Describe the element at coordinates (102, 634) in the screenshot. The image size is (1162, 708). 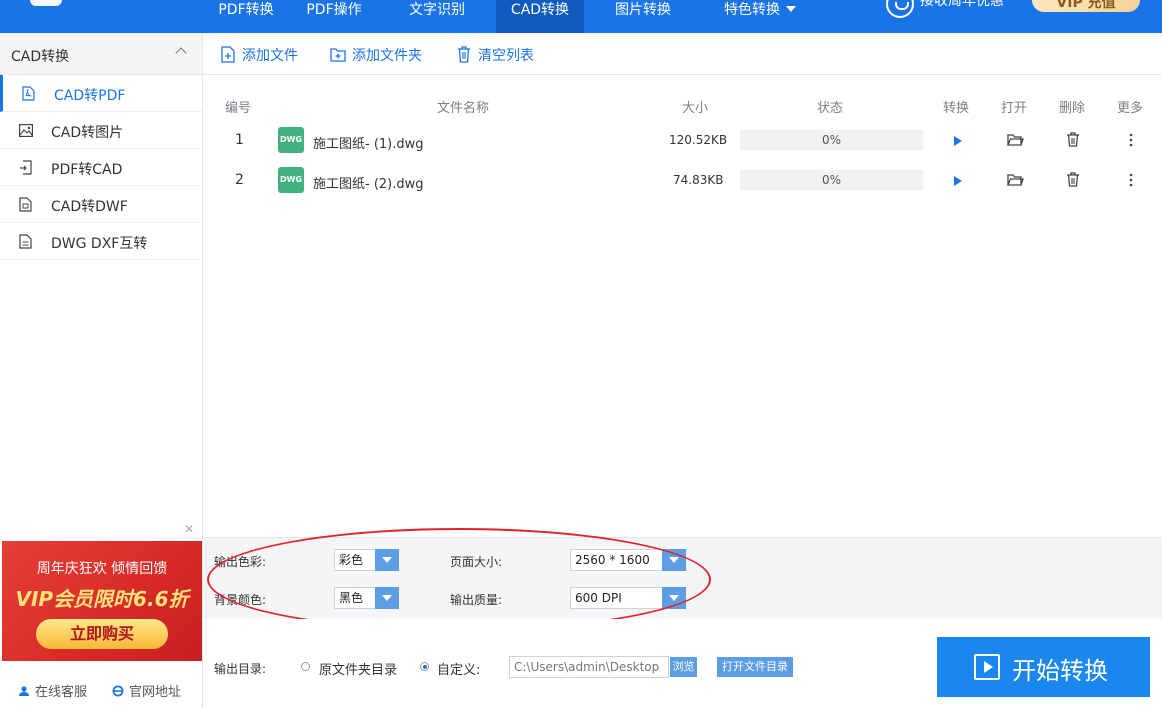
I see `buy-now-button: 立即购买` at that location.